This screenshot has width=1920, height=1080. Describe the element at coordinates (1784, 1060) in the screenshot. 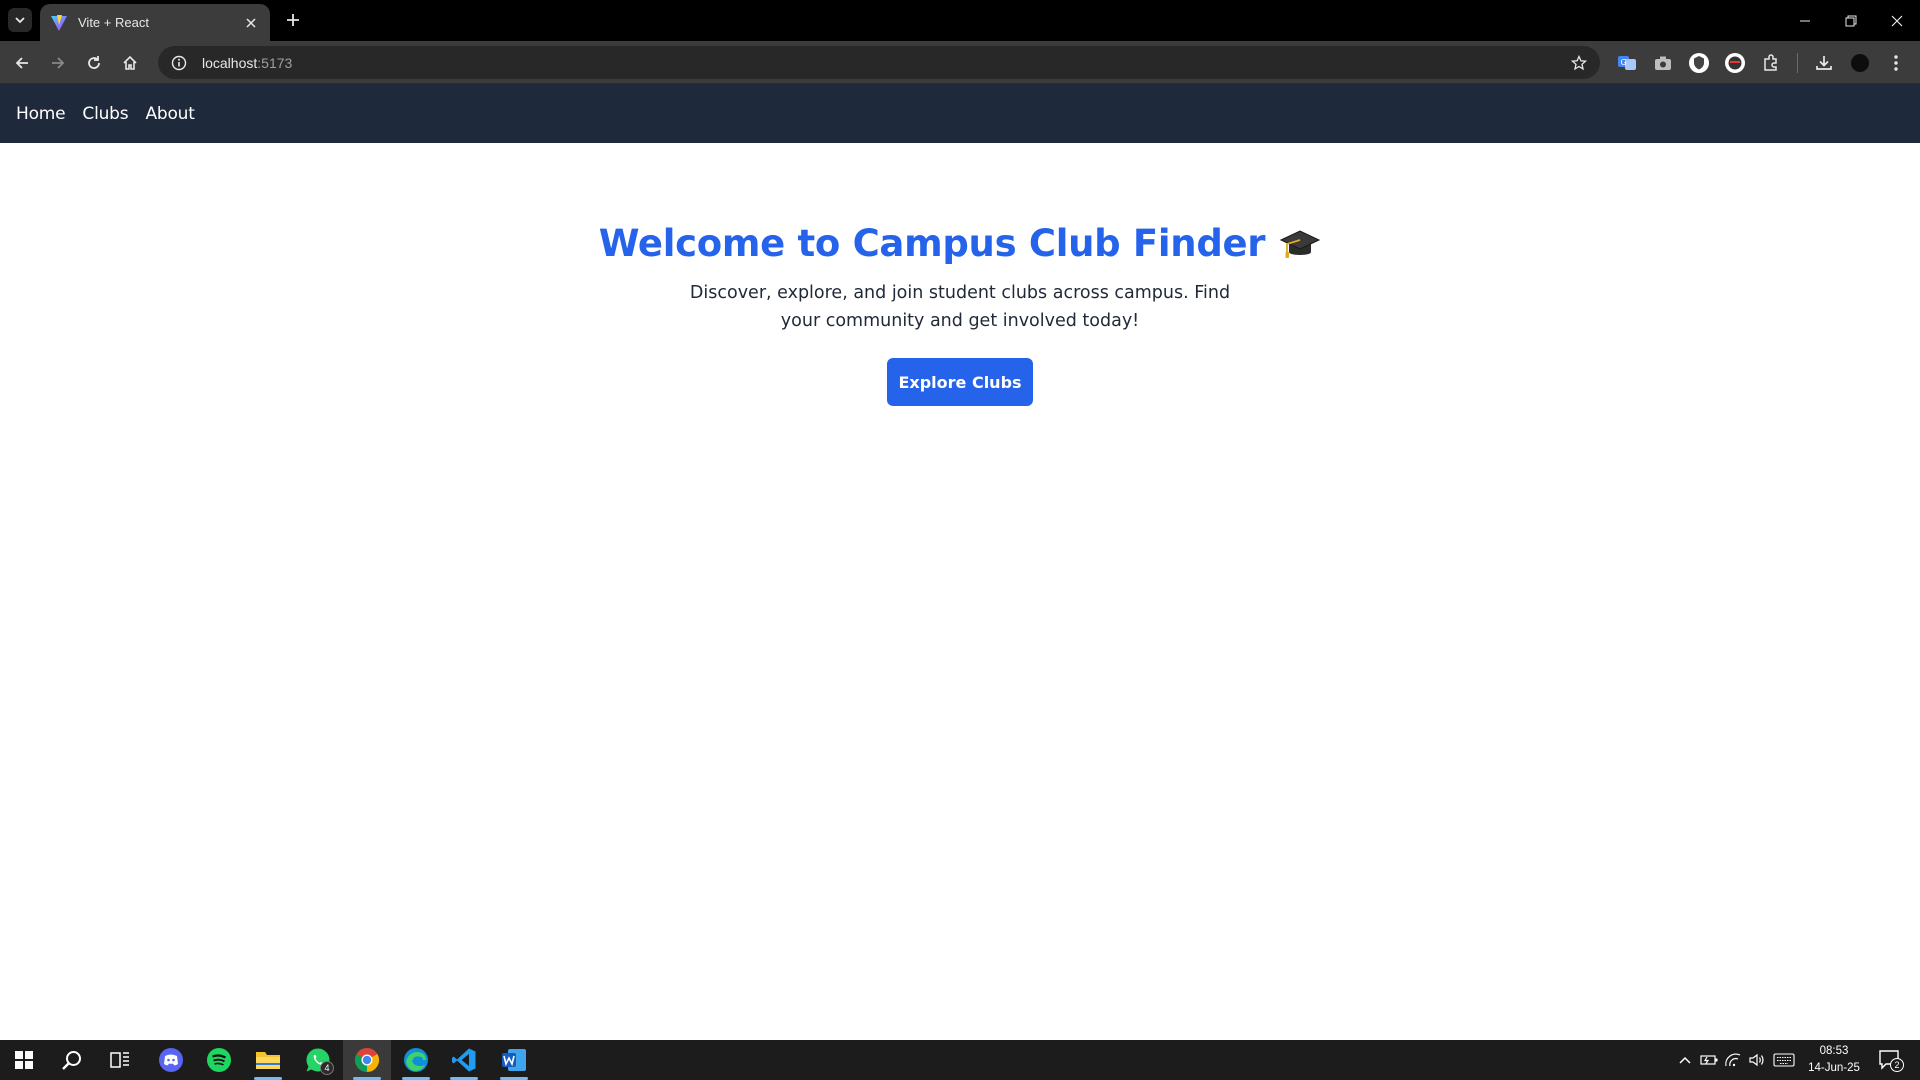

I see `keyboard-icon` at that location.